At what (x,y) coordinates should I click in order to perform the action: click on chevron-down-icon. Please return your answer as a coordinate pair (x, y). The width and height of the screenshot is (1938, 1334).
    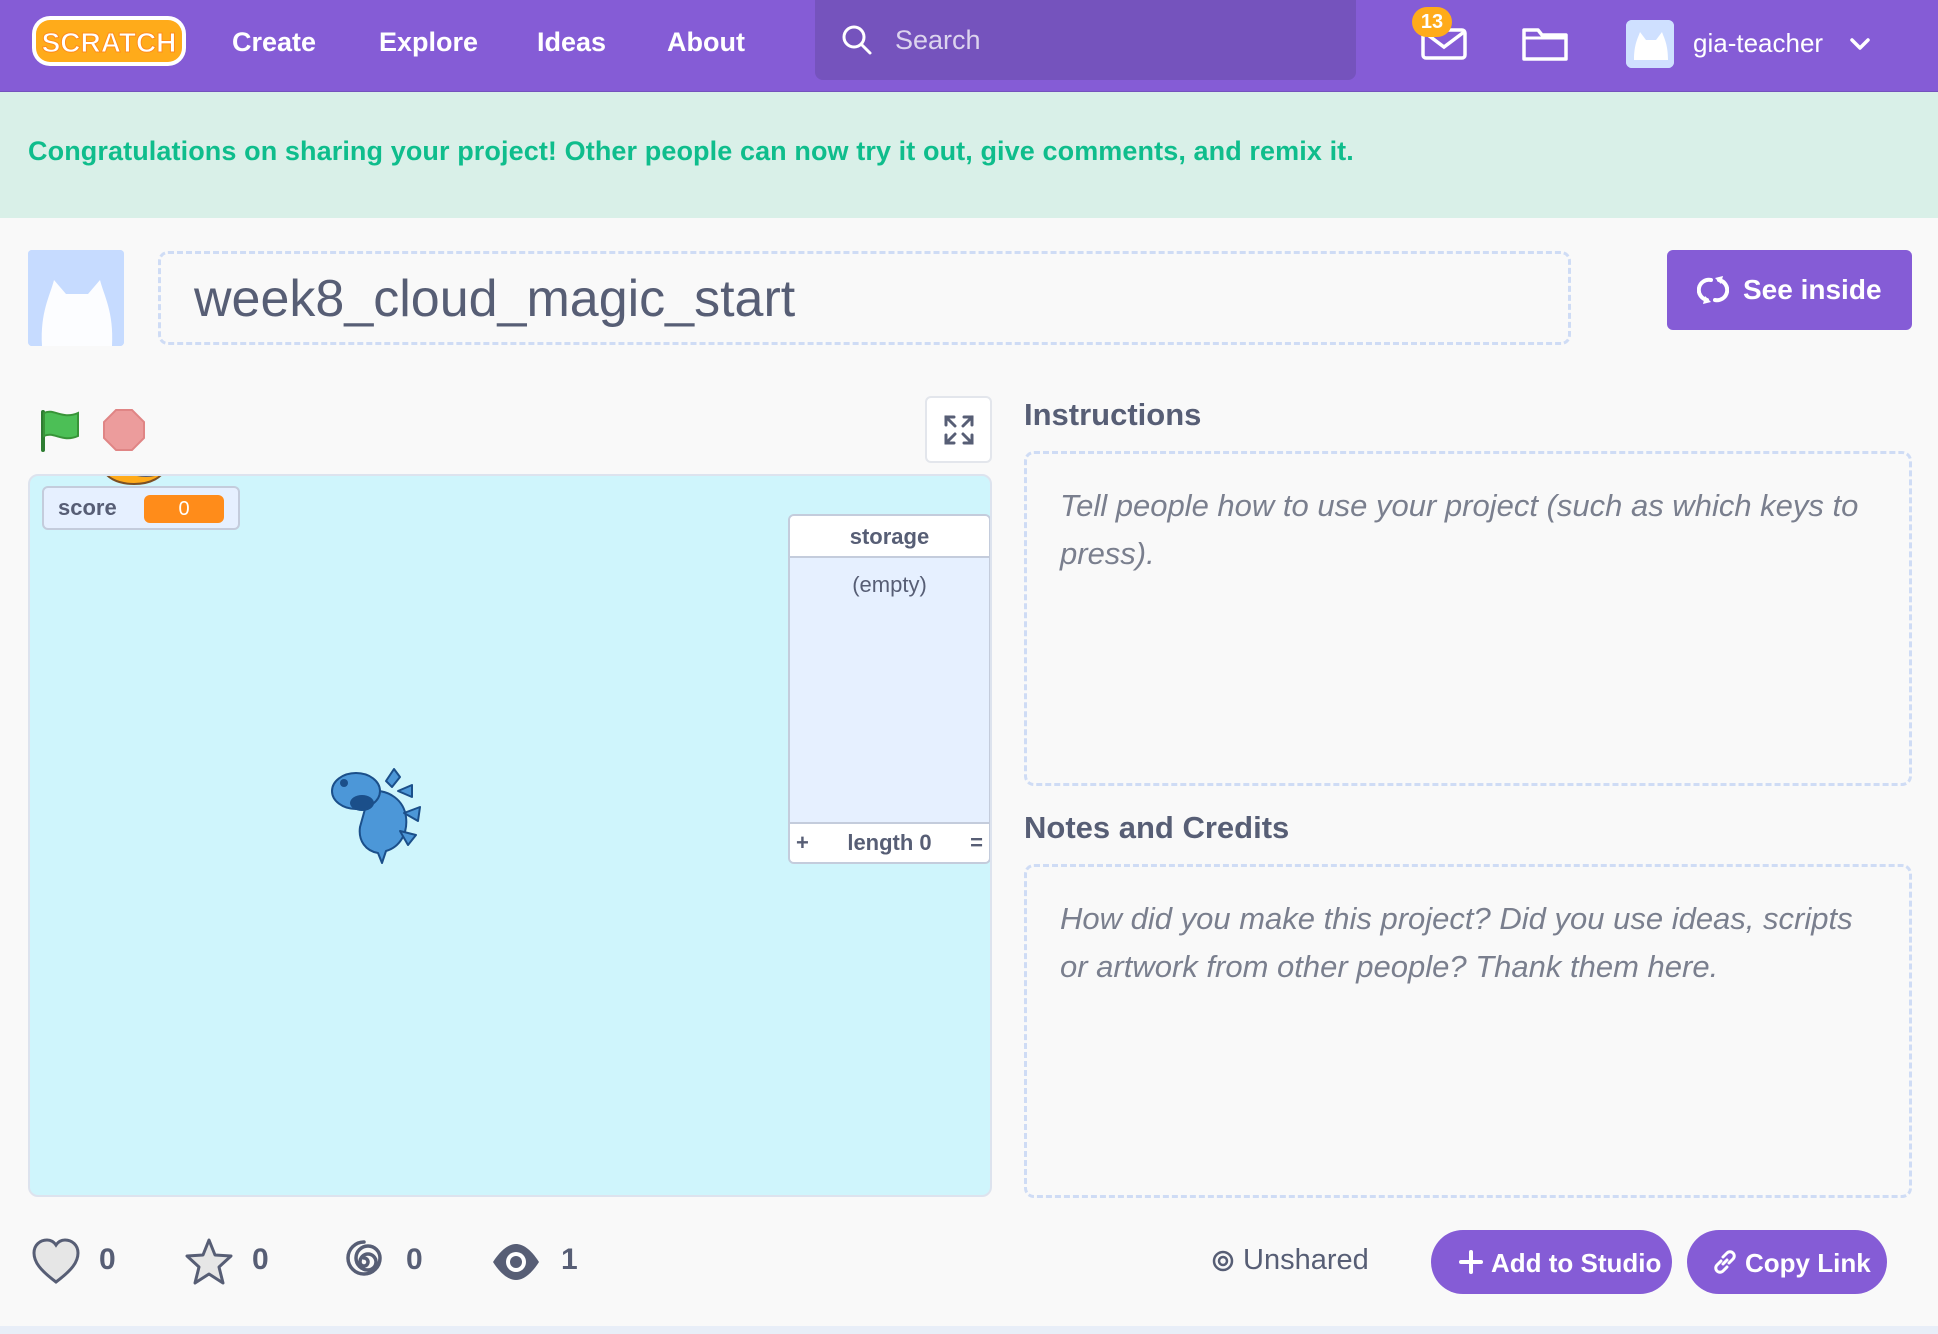
    Looking at the image, I should click on (1860, 44).